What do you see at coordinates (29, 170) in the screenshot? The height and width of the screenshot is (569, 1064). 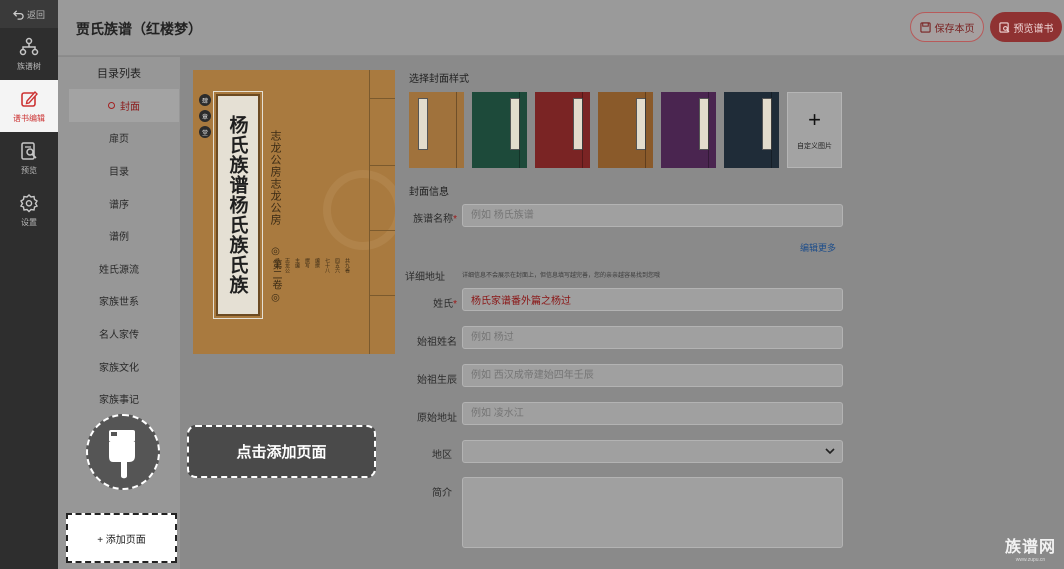 I see `rail-item-label: 预览` at bounding box center [29, 170].